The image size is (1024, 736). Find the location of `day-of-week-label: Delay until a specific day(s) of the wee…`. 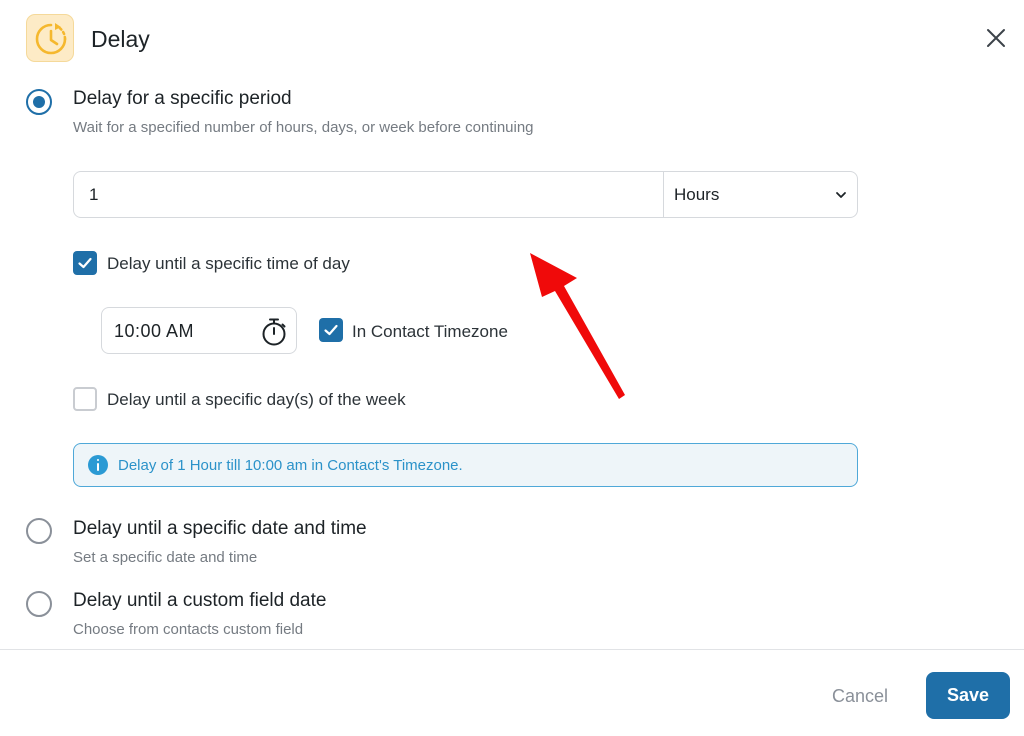

day-of-week-label: Delay until a specific day(s) of the wee… is located at coordinates (256, 399).